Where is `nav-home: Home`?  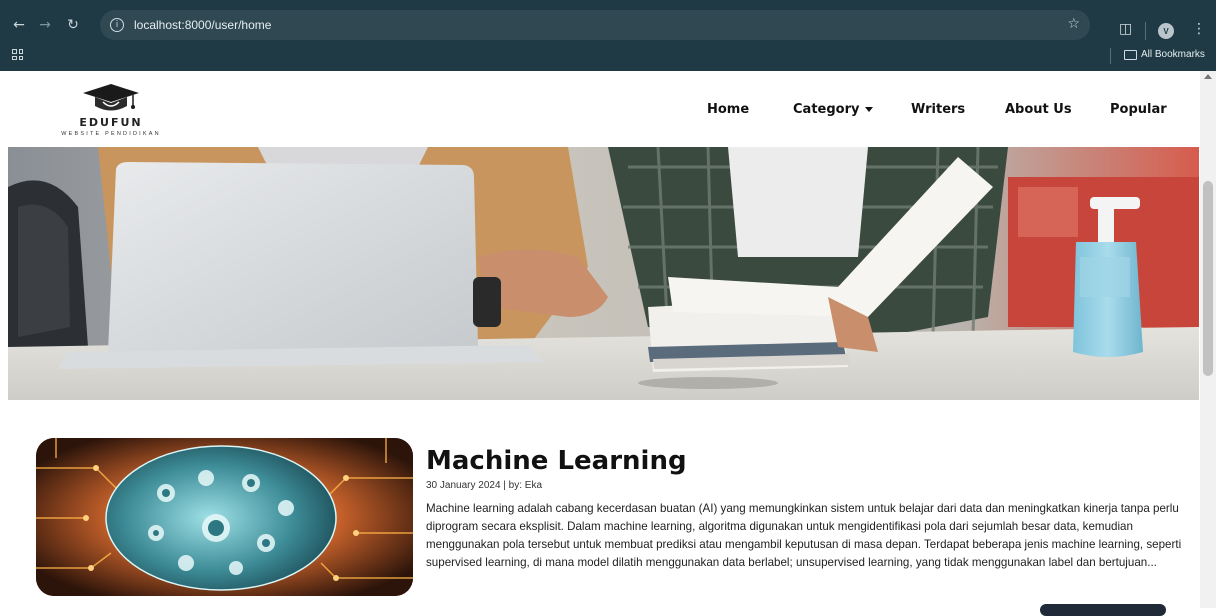
nav-home: Home is located at coordinates (728, 109).